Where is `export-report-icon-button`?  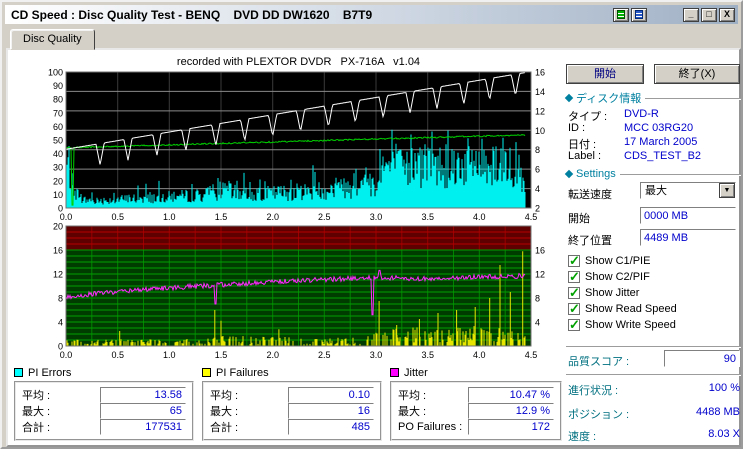 export-report-icon-button is located at coordinates (621, 14).